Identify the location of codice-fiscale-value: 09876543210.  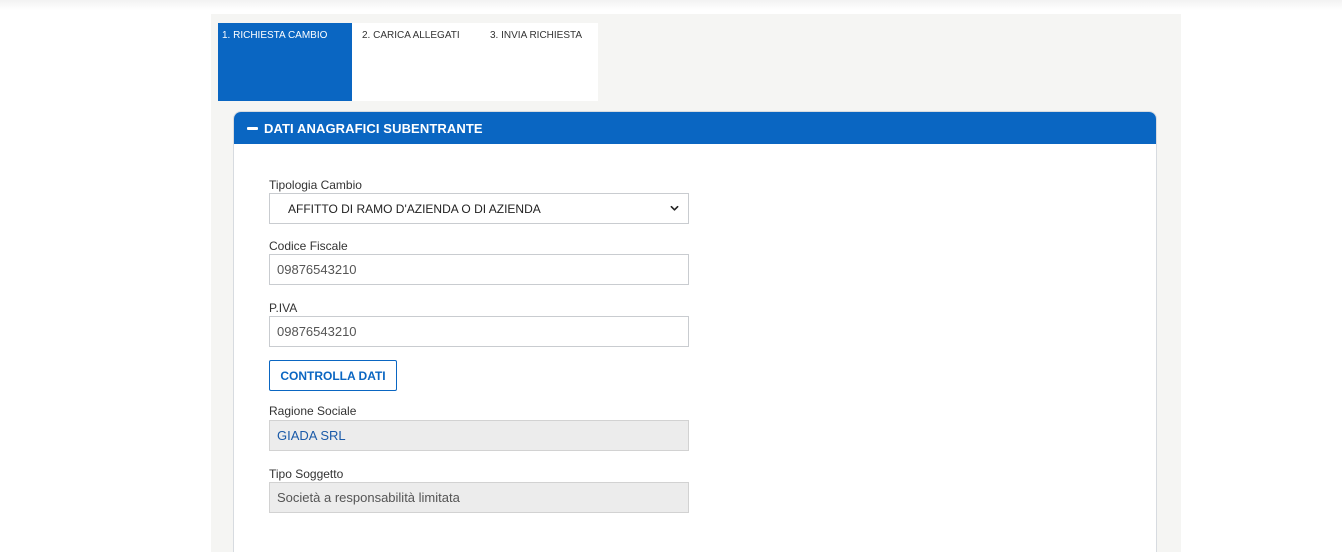
(317, 269).